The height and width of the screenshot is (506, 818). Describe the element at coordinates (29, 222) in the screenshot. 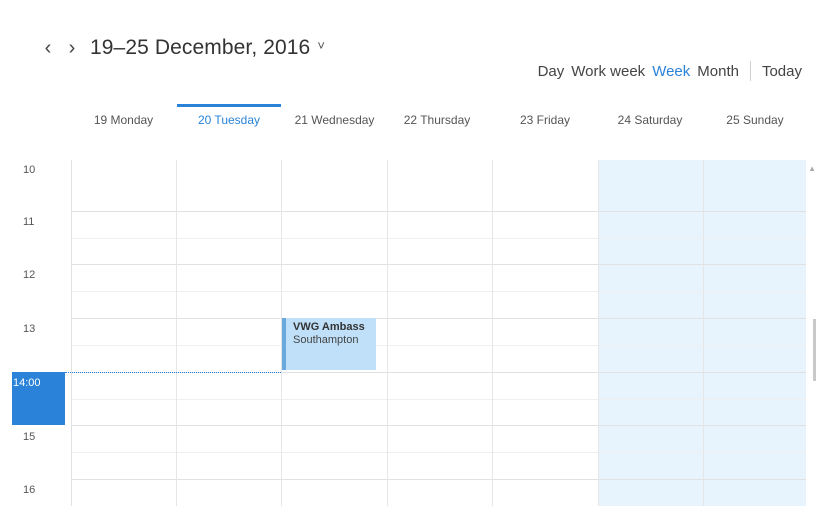

I see `hour-label-11: 11` at that location.